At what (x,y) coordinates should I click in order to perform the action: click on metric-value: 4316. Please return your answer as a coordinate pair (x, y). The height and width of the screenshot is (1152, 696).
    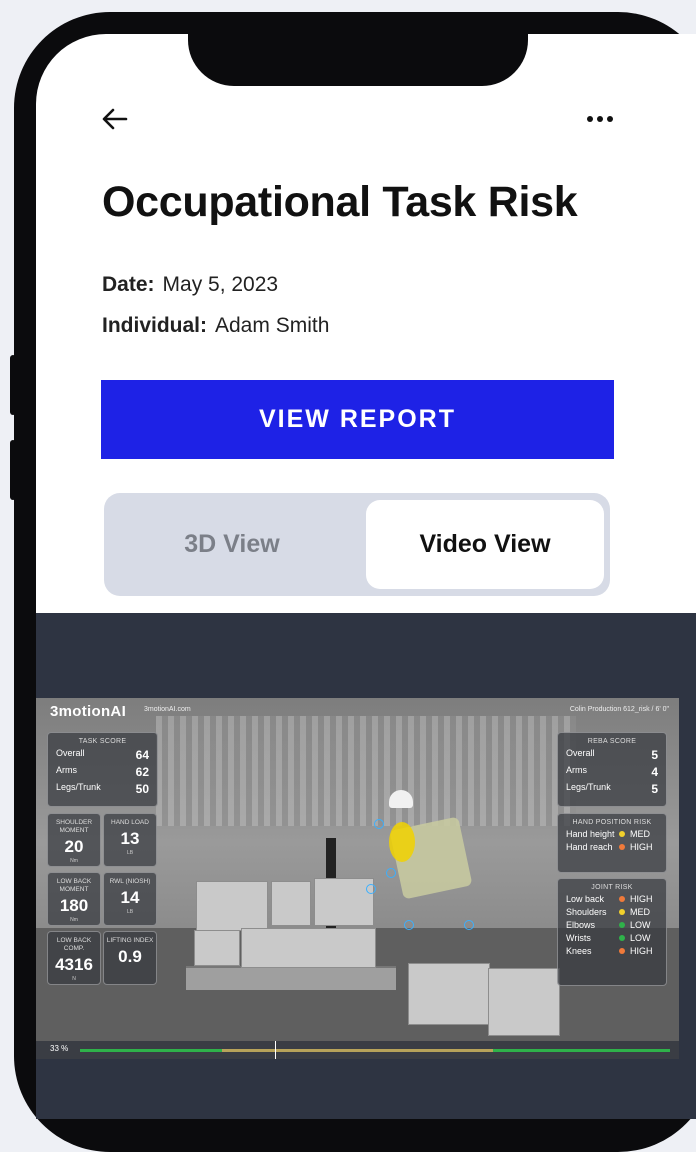
    Looking at the image, I should click on (74, 964).